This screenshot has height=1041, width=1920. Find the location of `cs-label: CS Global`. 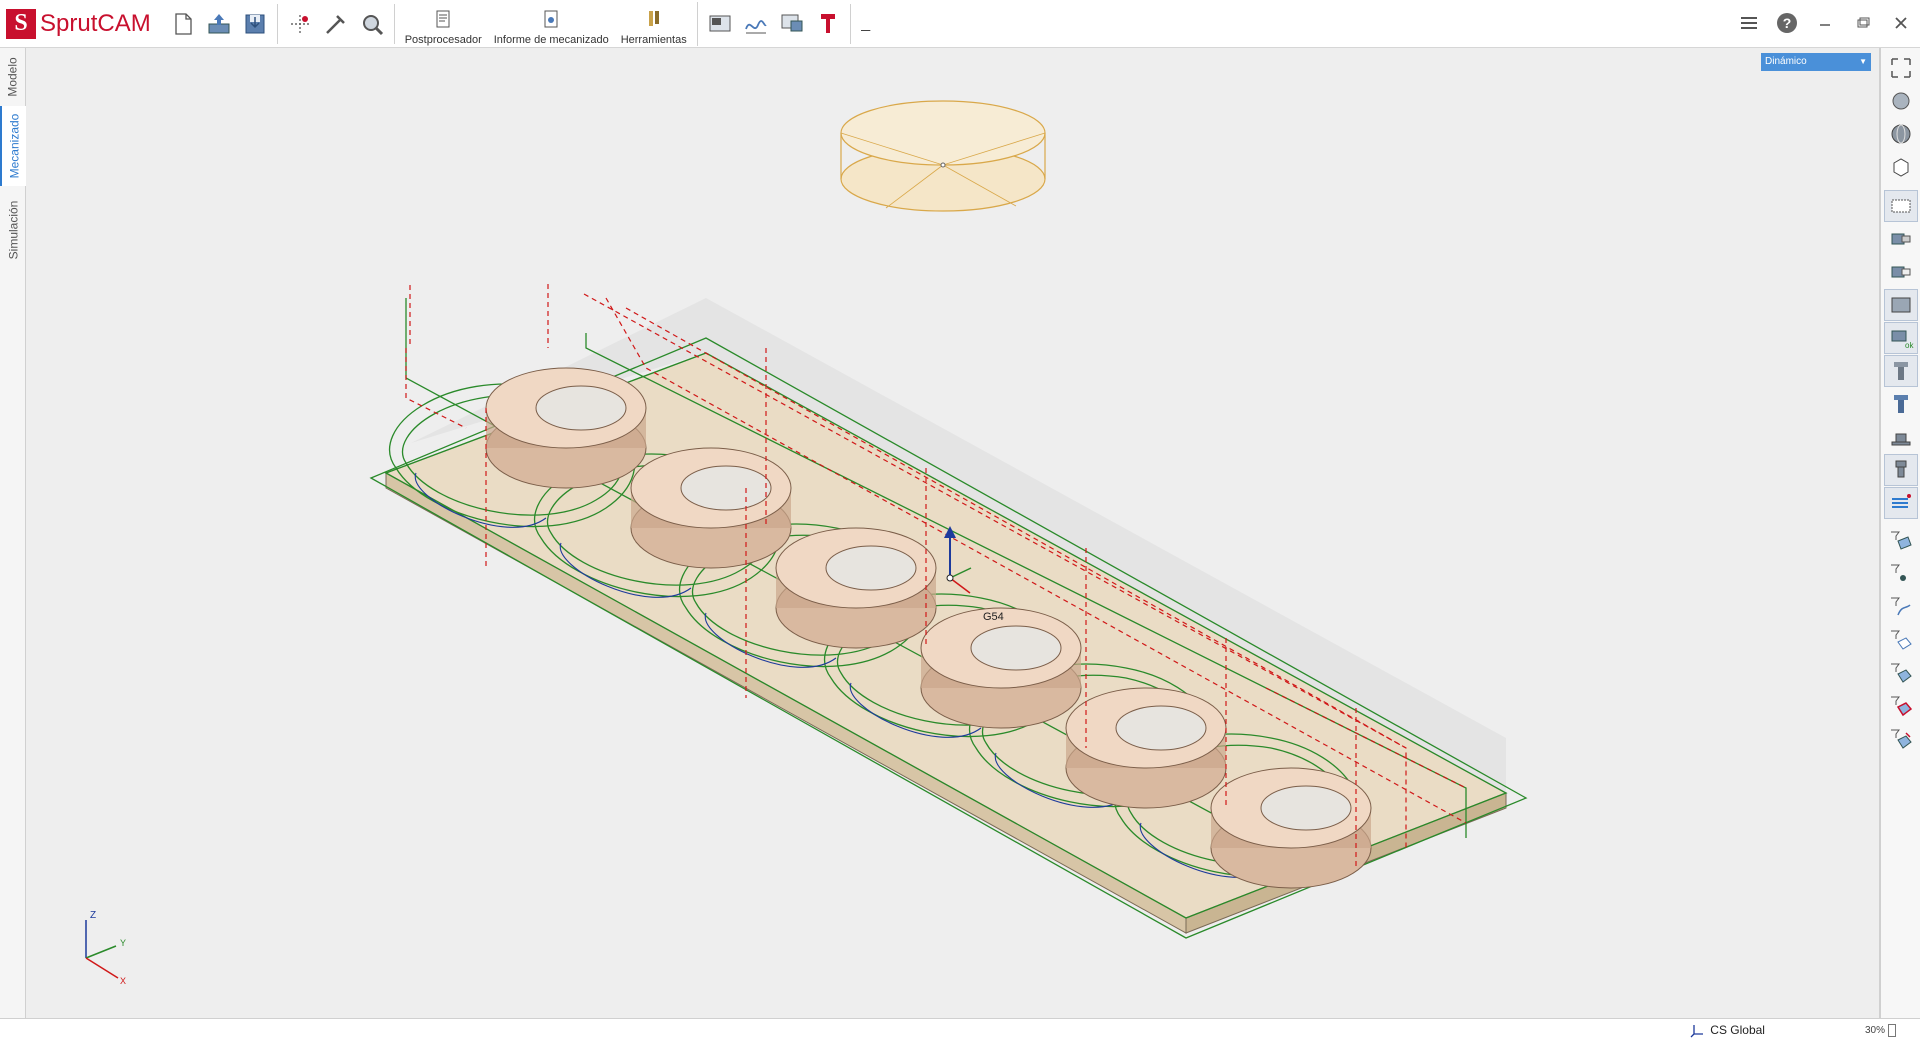

cs-label: CS Global is located at coordinates (1737, 1030).